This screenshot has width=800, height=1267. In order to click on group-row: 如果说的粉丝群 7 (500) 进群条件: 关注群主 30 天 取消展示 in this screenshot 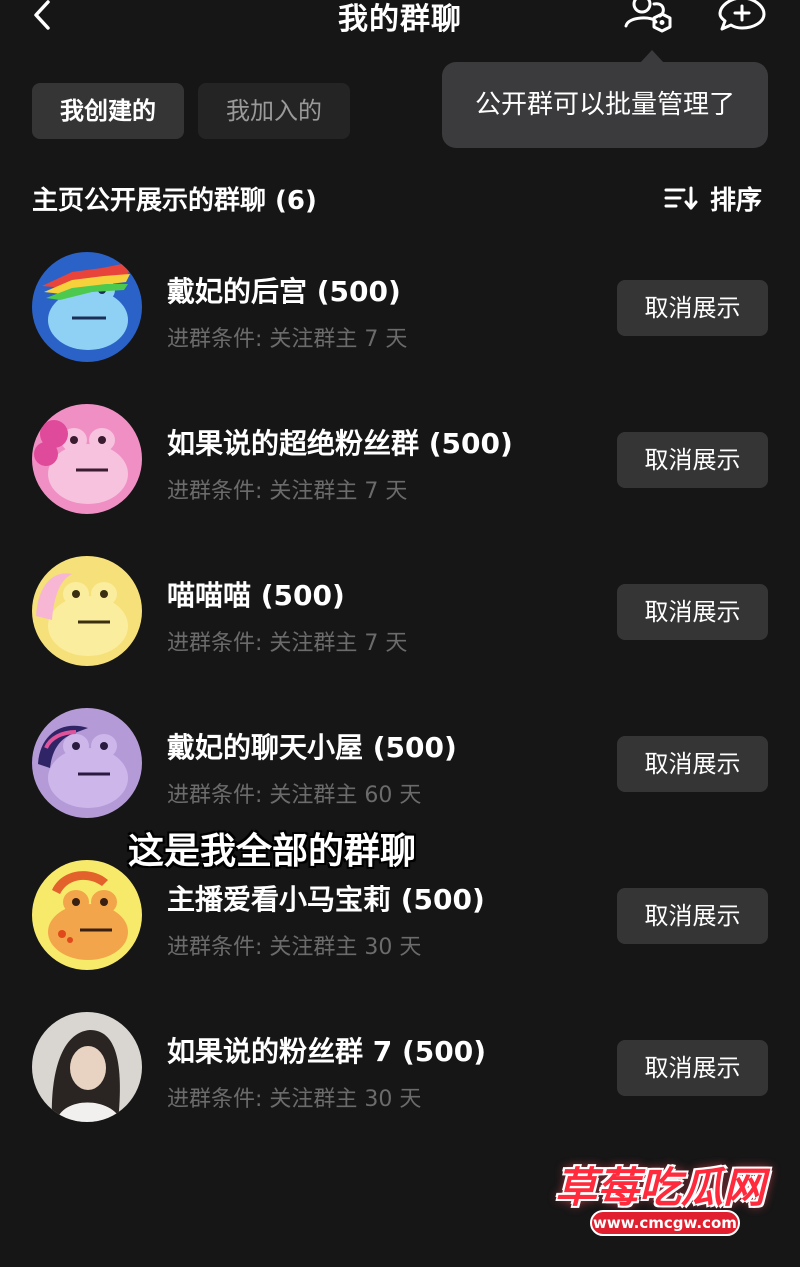, I will do `click(400, 1086)`.